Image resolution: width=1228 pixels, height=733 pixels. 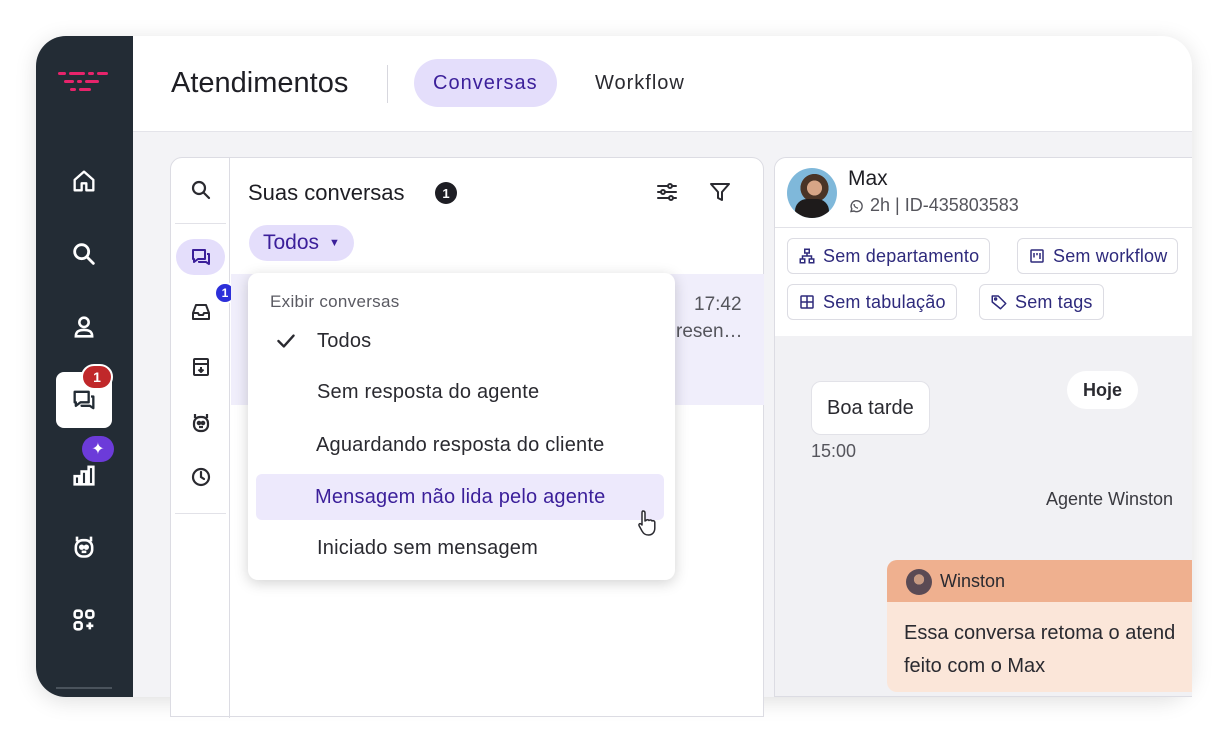 I want to click on nav-search, so click(x=84, y=254).